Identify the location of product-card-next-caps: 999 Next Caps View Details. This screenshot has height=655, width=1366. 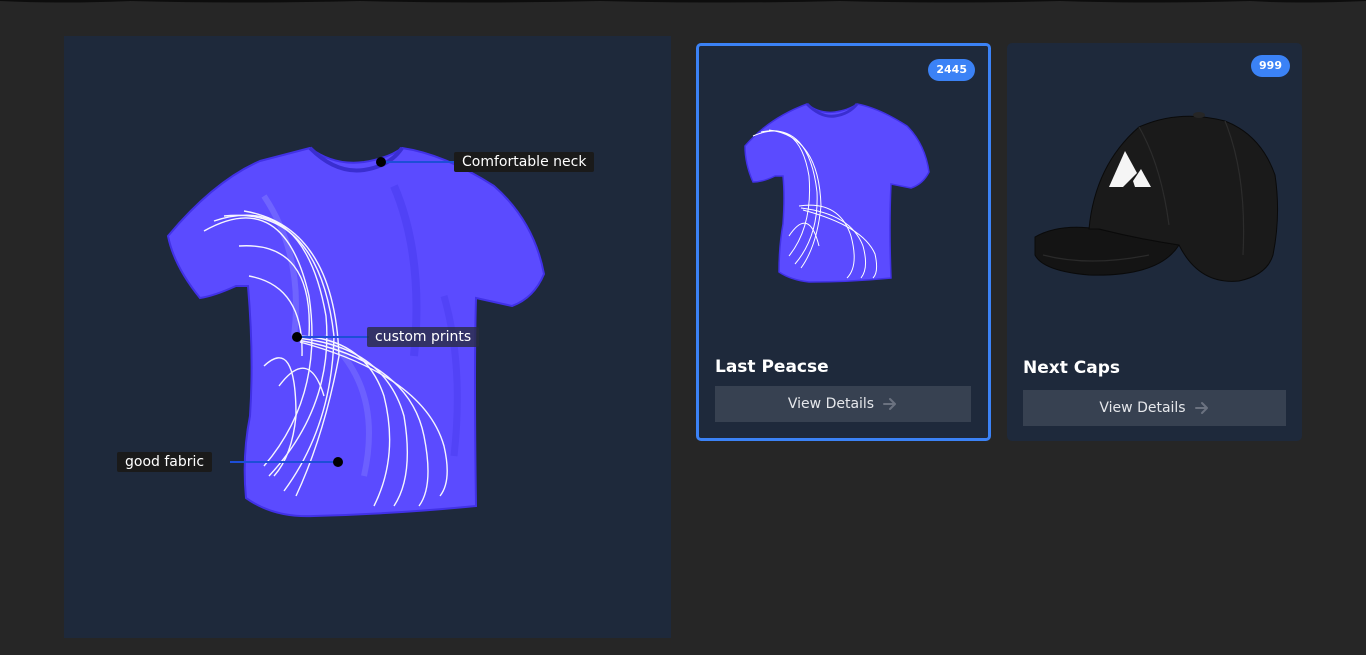
(1154, 242).